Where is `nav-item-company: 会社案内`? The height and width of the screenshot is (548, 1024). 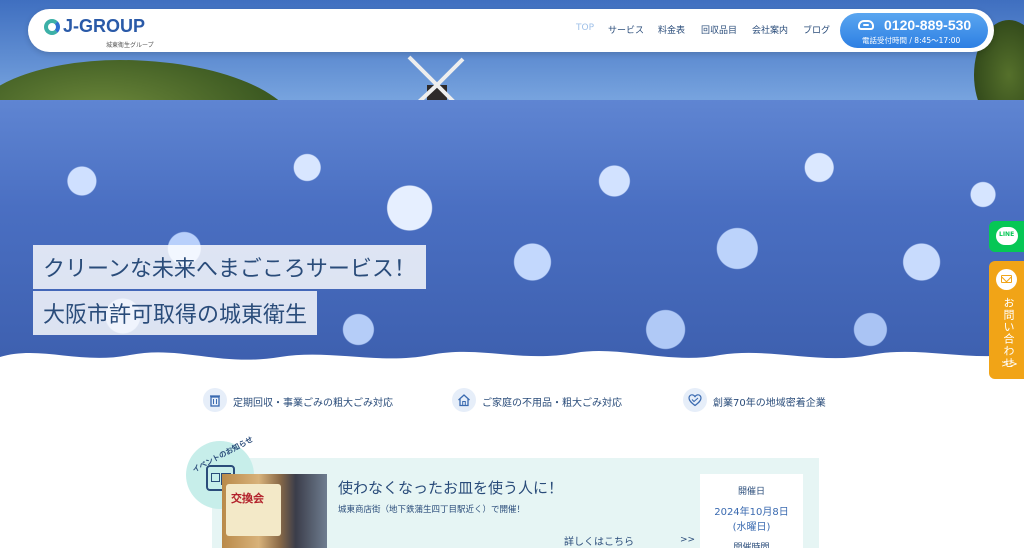
nav-item-company: 会社案内 is located at coordinates (770, 29).